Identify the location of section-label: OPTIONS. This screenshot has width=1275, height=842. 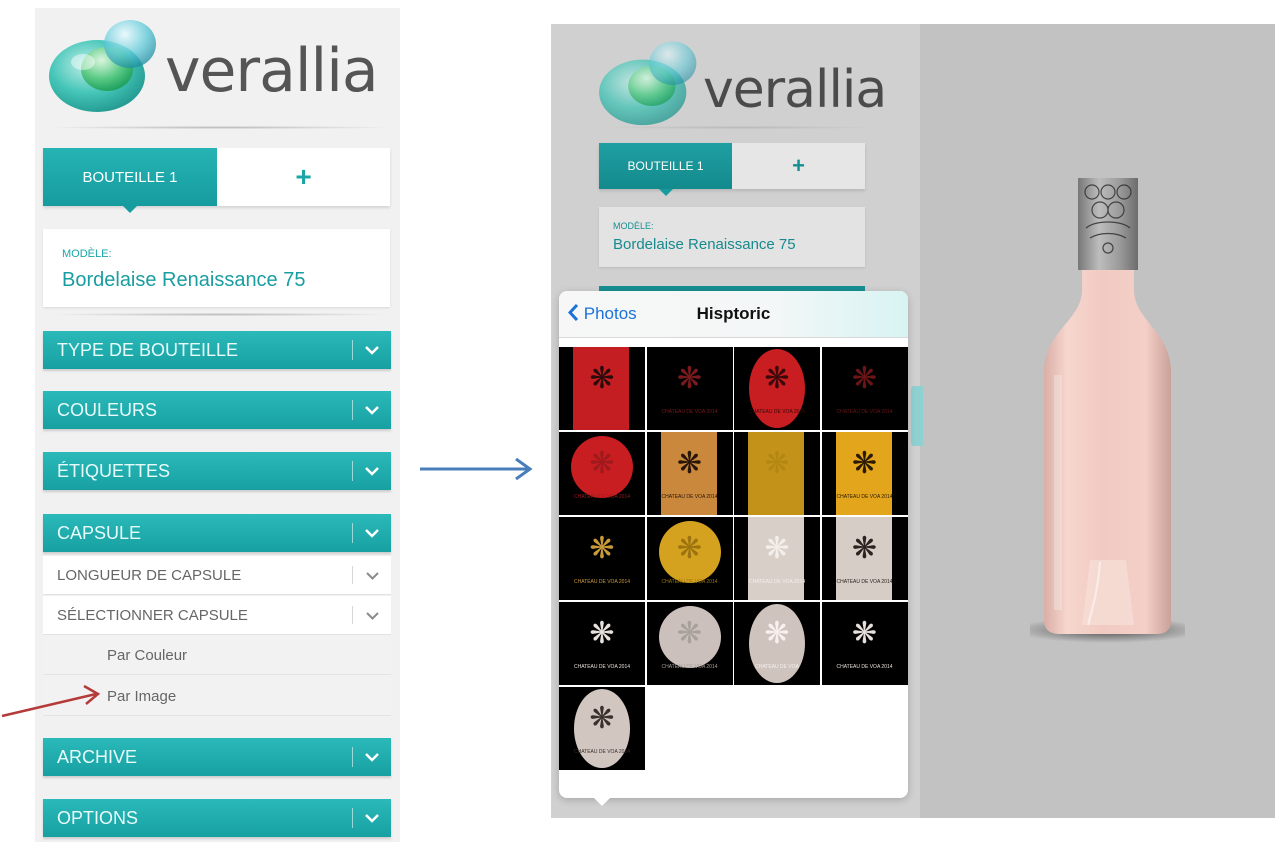
(98, 817).